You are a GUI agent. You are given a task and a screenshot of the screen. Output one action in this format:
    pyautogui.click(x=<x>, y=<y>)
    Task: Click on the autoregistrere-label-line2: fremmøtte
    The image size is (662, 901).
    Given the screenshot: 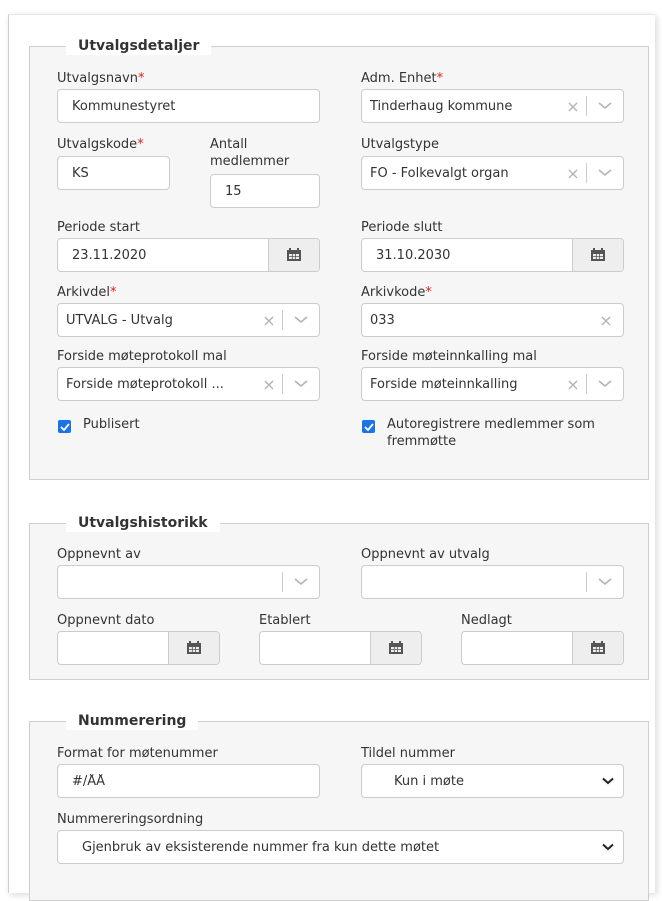 What is the action you would take?
    pyautogui.click(x=422, y=441)
    